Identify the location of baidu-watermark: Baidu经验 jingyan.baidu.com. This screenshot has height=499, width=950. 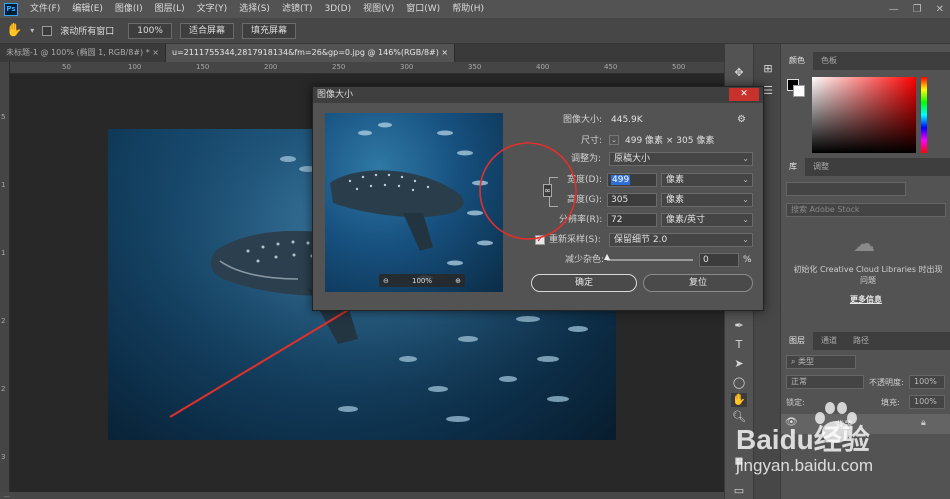
(836, 443).